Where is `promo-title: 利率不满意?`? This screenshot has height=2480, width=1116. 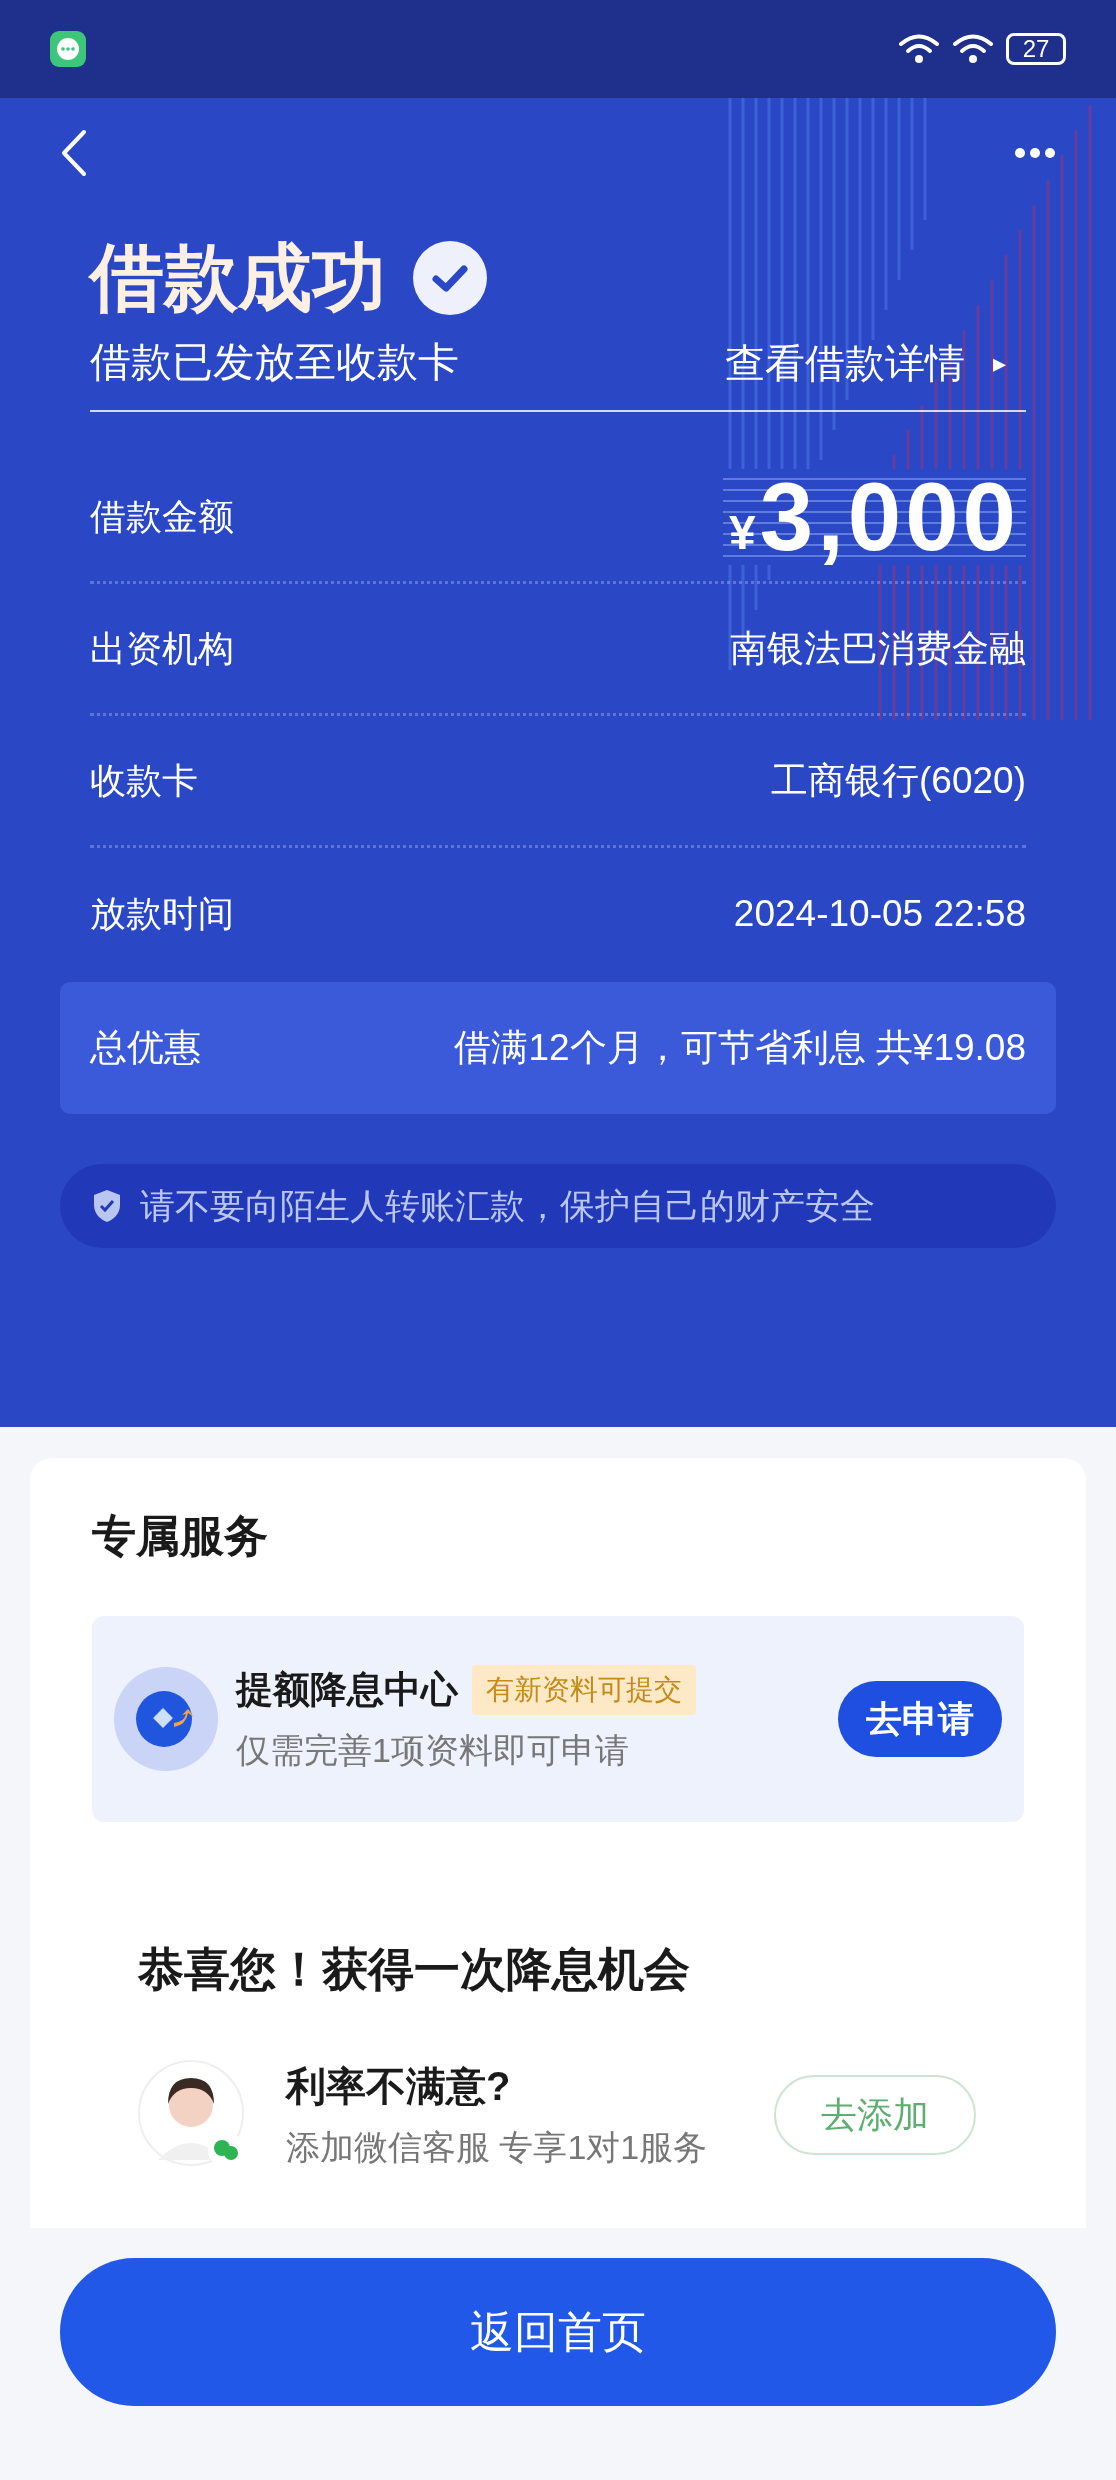 promo-title: 利率不满意? is located at coordinates (399, 2086).